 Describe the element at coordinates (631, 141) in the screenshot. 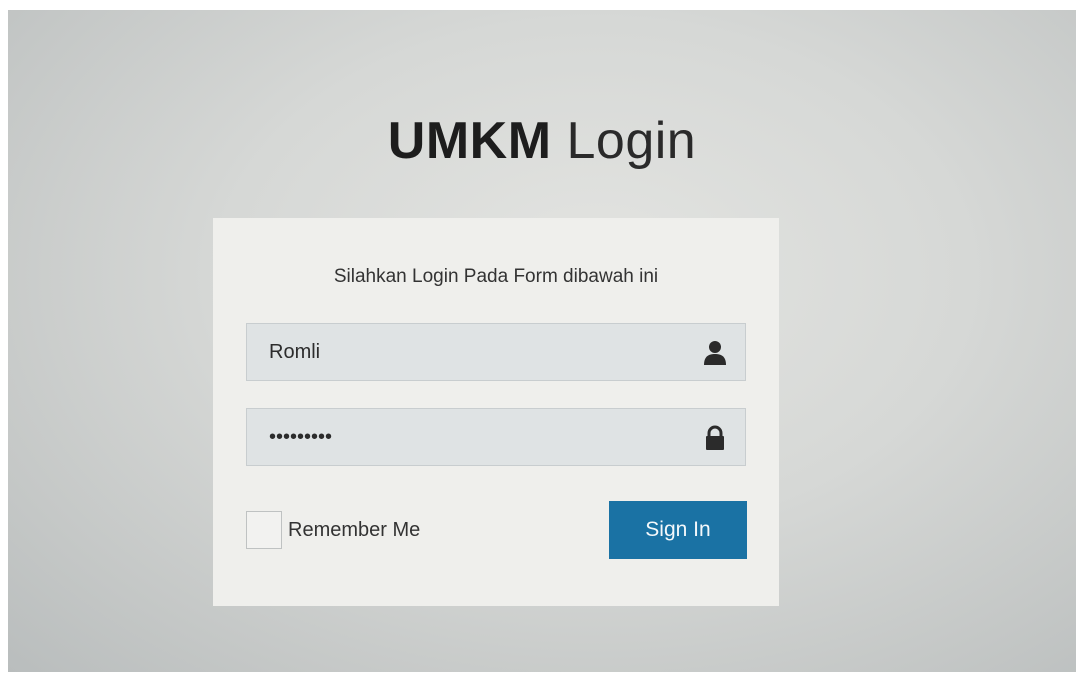

I see `brand-login-word: Login` at that location.